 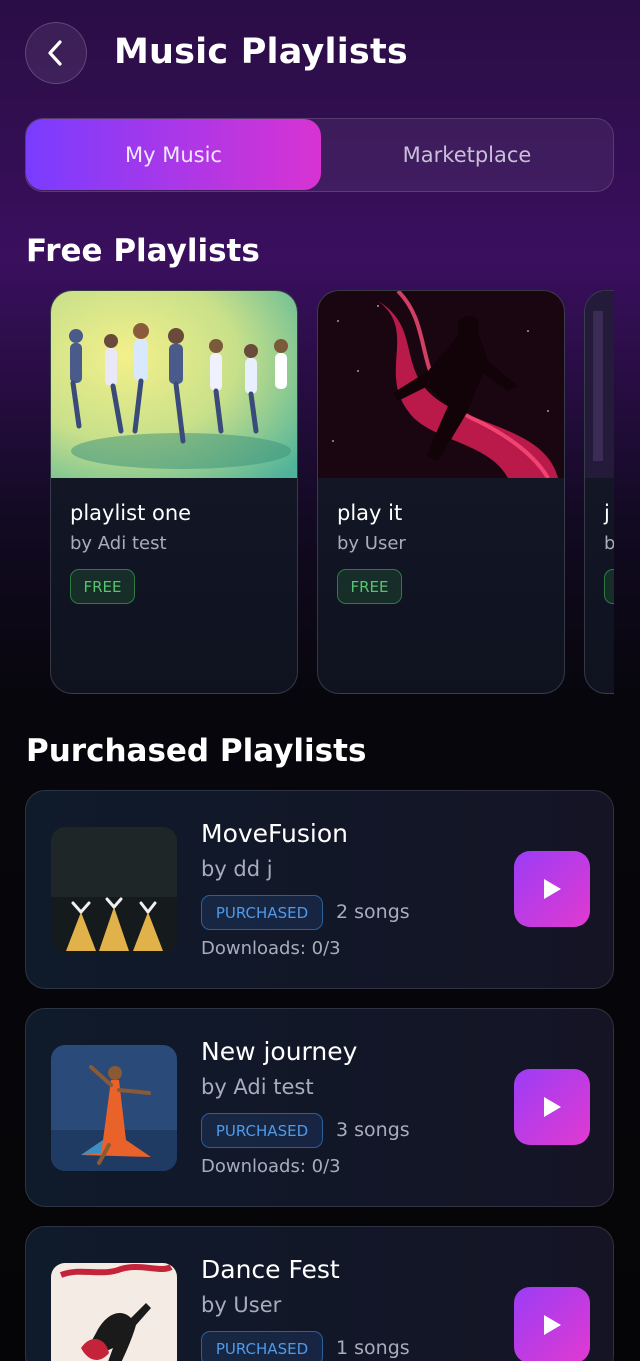 What do you see at coordinates (275, 833) in the screenshot?
I see `playlist-title: MoveFusion` at bounding box center [275, 833].